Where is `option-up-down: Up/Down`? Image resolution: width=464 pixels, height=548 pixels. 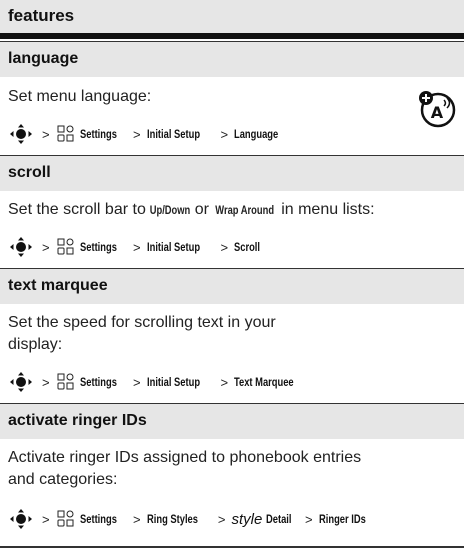
option-up-down: Up/Down is located at coordinates (170, 210).